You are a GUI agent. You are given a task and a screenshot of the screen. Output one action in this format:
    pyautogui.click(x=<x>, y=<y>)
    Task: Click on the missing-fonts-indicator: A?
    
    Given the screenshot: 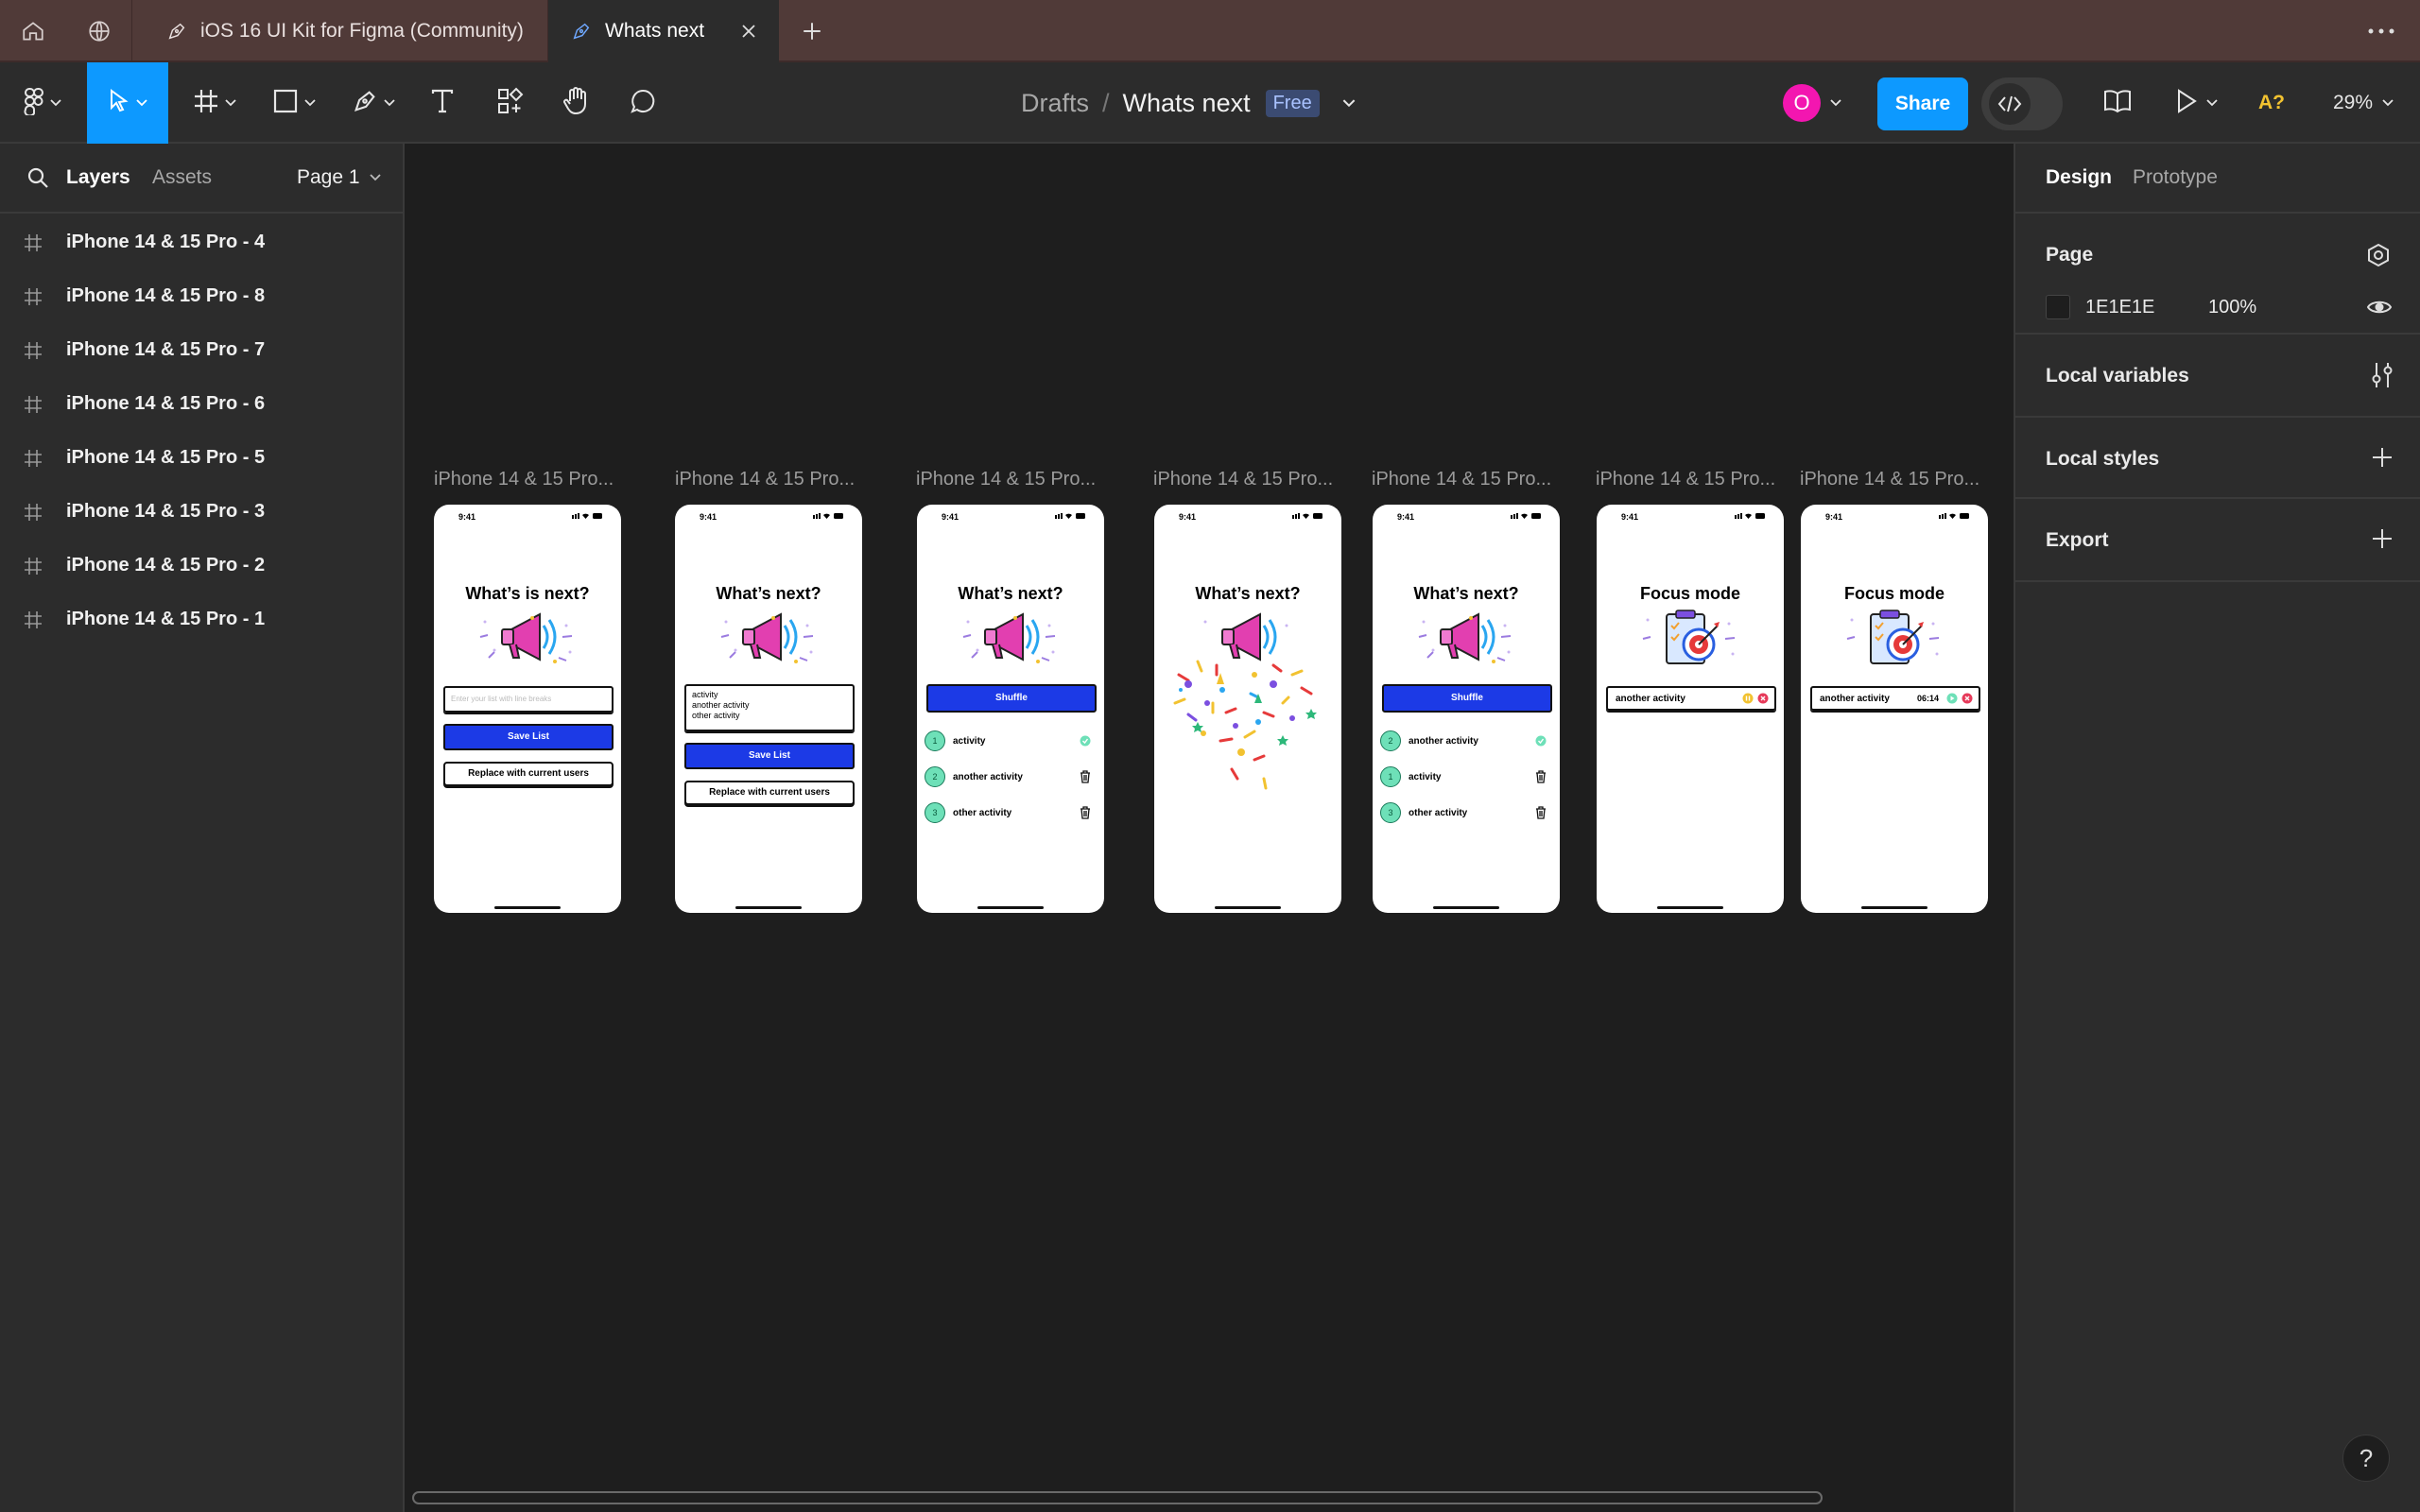 What is the action you would take?
    pyautogui.click(x=2272, y=103)
    